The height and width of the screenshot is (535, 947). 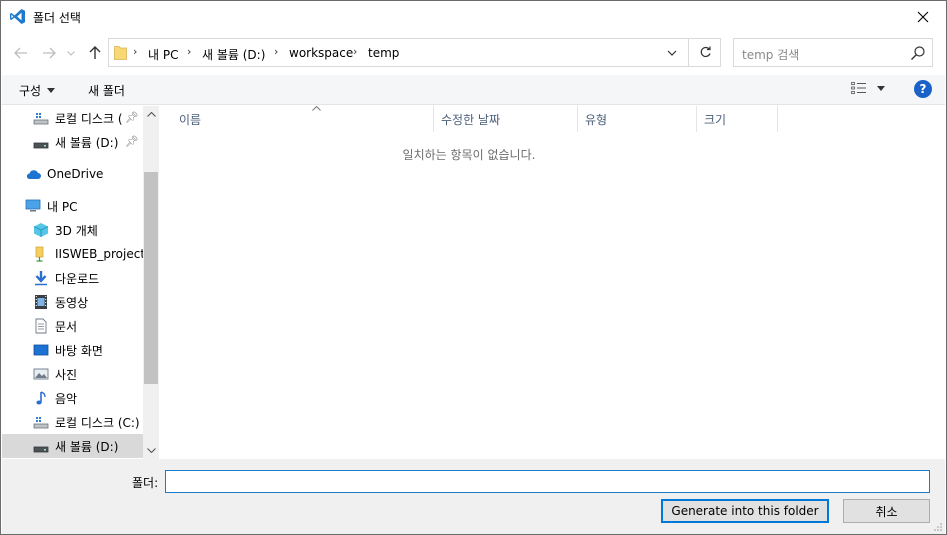 I want to click on nav-item-documents: 문서, so click(x=72, y=326).